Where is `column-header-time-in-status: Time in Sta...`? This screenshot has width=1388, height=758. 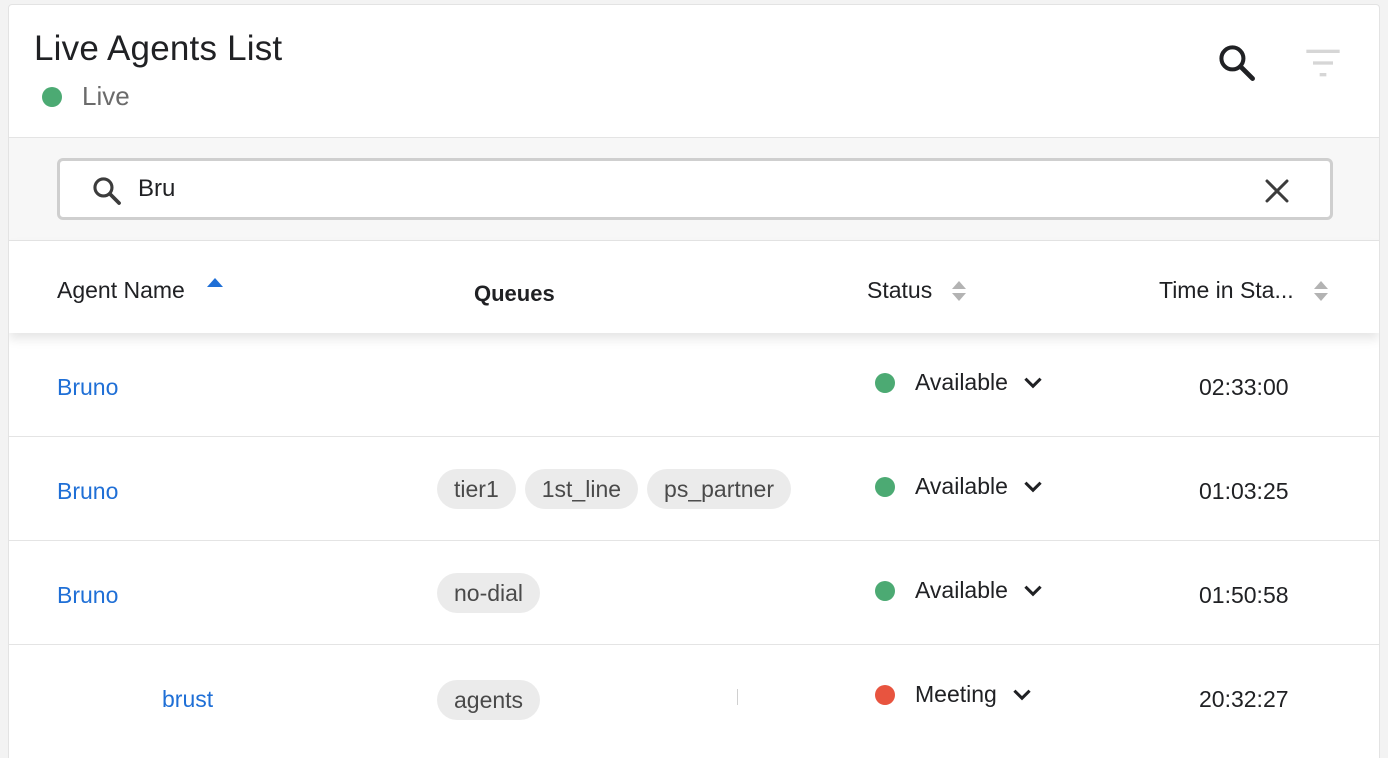 column-header-time-in-status: Time in Sta... is located at coordinates (1243, 290).